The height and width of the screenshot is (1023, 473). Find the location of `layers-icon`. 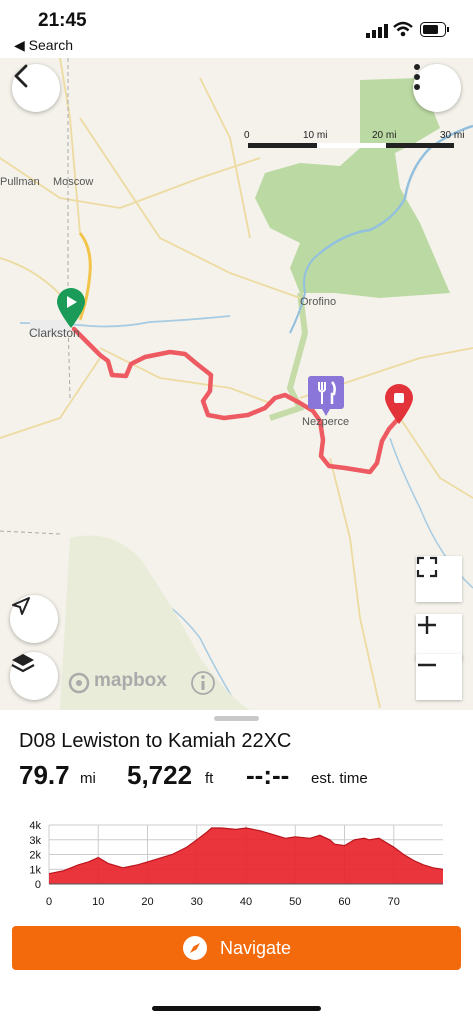

layers-icon is located at coordinates (23, 663).